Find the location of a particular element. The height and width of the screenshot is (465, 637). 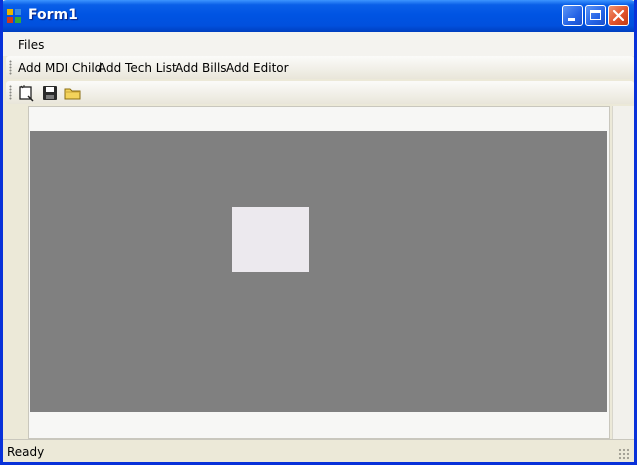

add-mdi-child-button: Add MDI Child is located at coordinates (60, 68).